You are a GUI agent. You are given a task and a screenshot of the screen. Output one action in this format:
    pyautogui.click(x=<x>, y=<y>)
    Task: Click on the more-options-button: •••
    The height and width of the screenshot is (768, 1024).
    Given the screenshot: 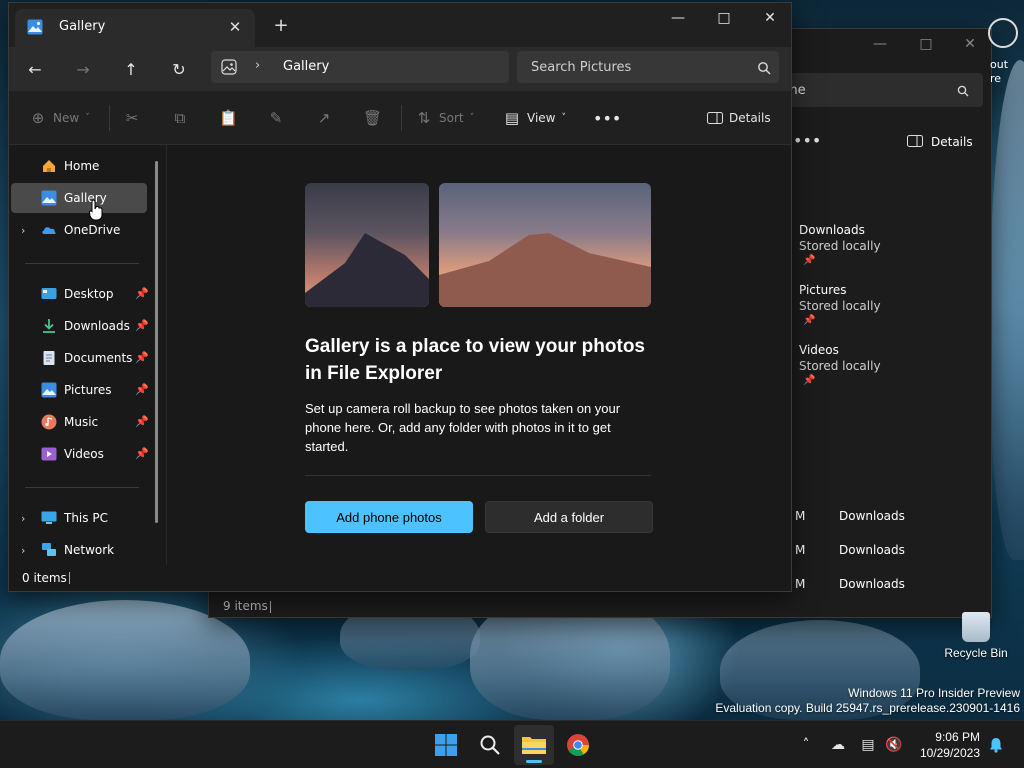 What is the action you would take?
    pyautogui.click(x=607, y=118)
    